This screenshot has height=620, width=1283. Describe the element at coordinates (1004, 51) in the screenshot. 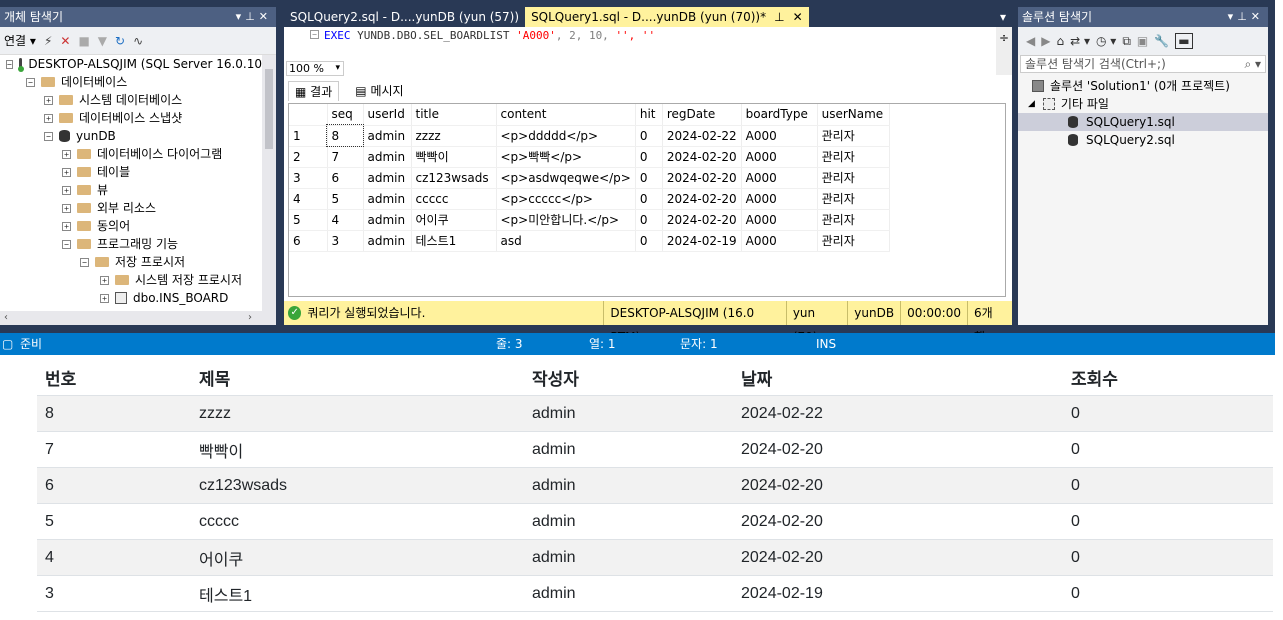

I see `editor-scrollbar: ÷` at that location.